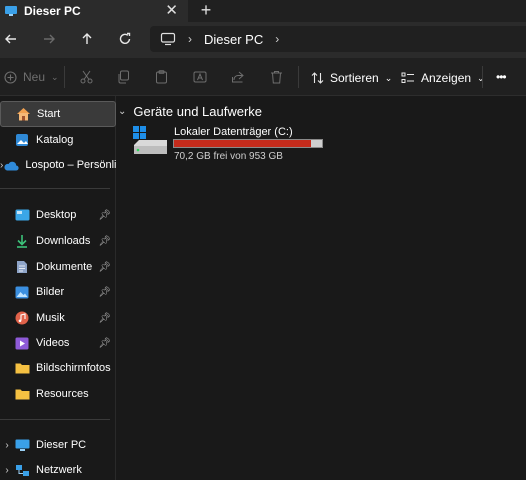 The height and width of the screenshot is (480, 526). I want to click on sidebar-item-dieser-pc: › Dieser PC, so click(58, 445).